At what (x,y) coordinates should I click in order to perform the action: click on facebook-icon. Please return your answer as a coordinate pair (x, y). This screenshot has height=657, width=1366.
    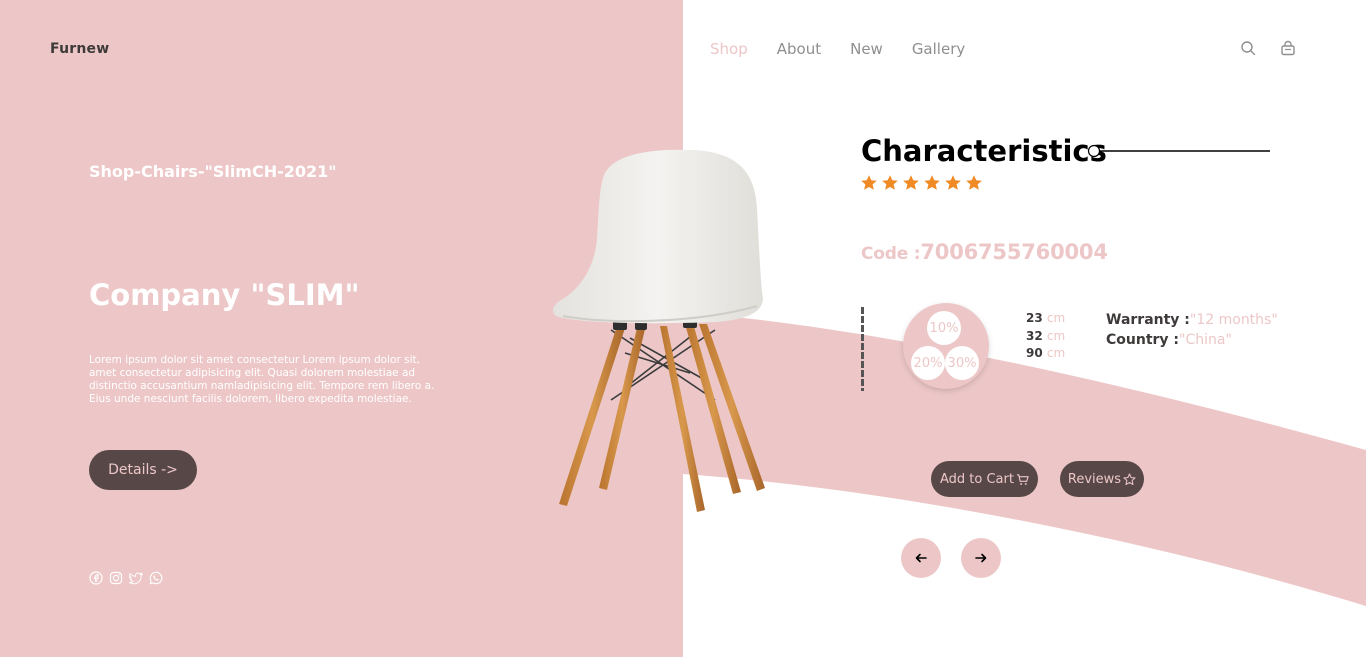
    Looking at the image, I should click on (96, 578).